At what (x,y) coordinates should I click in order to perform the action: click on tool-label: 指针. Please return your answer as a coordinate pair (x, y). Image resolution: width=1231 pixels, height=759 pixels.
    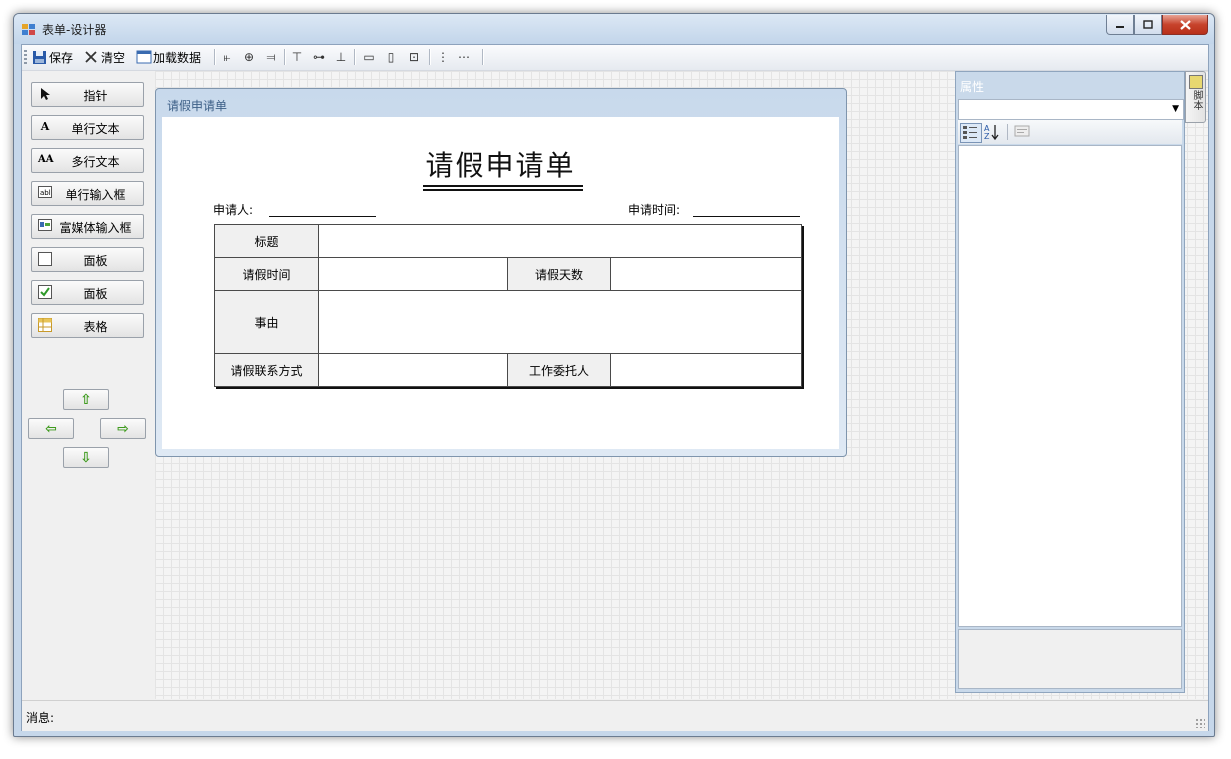
    Looking at the image, I should click on (95, 96).